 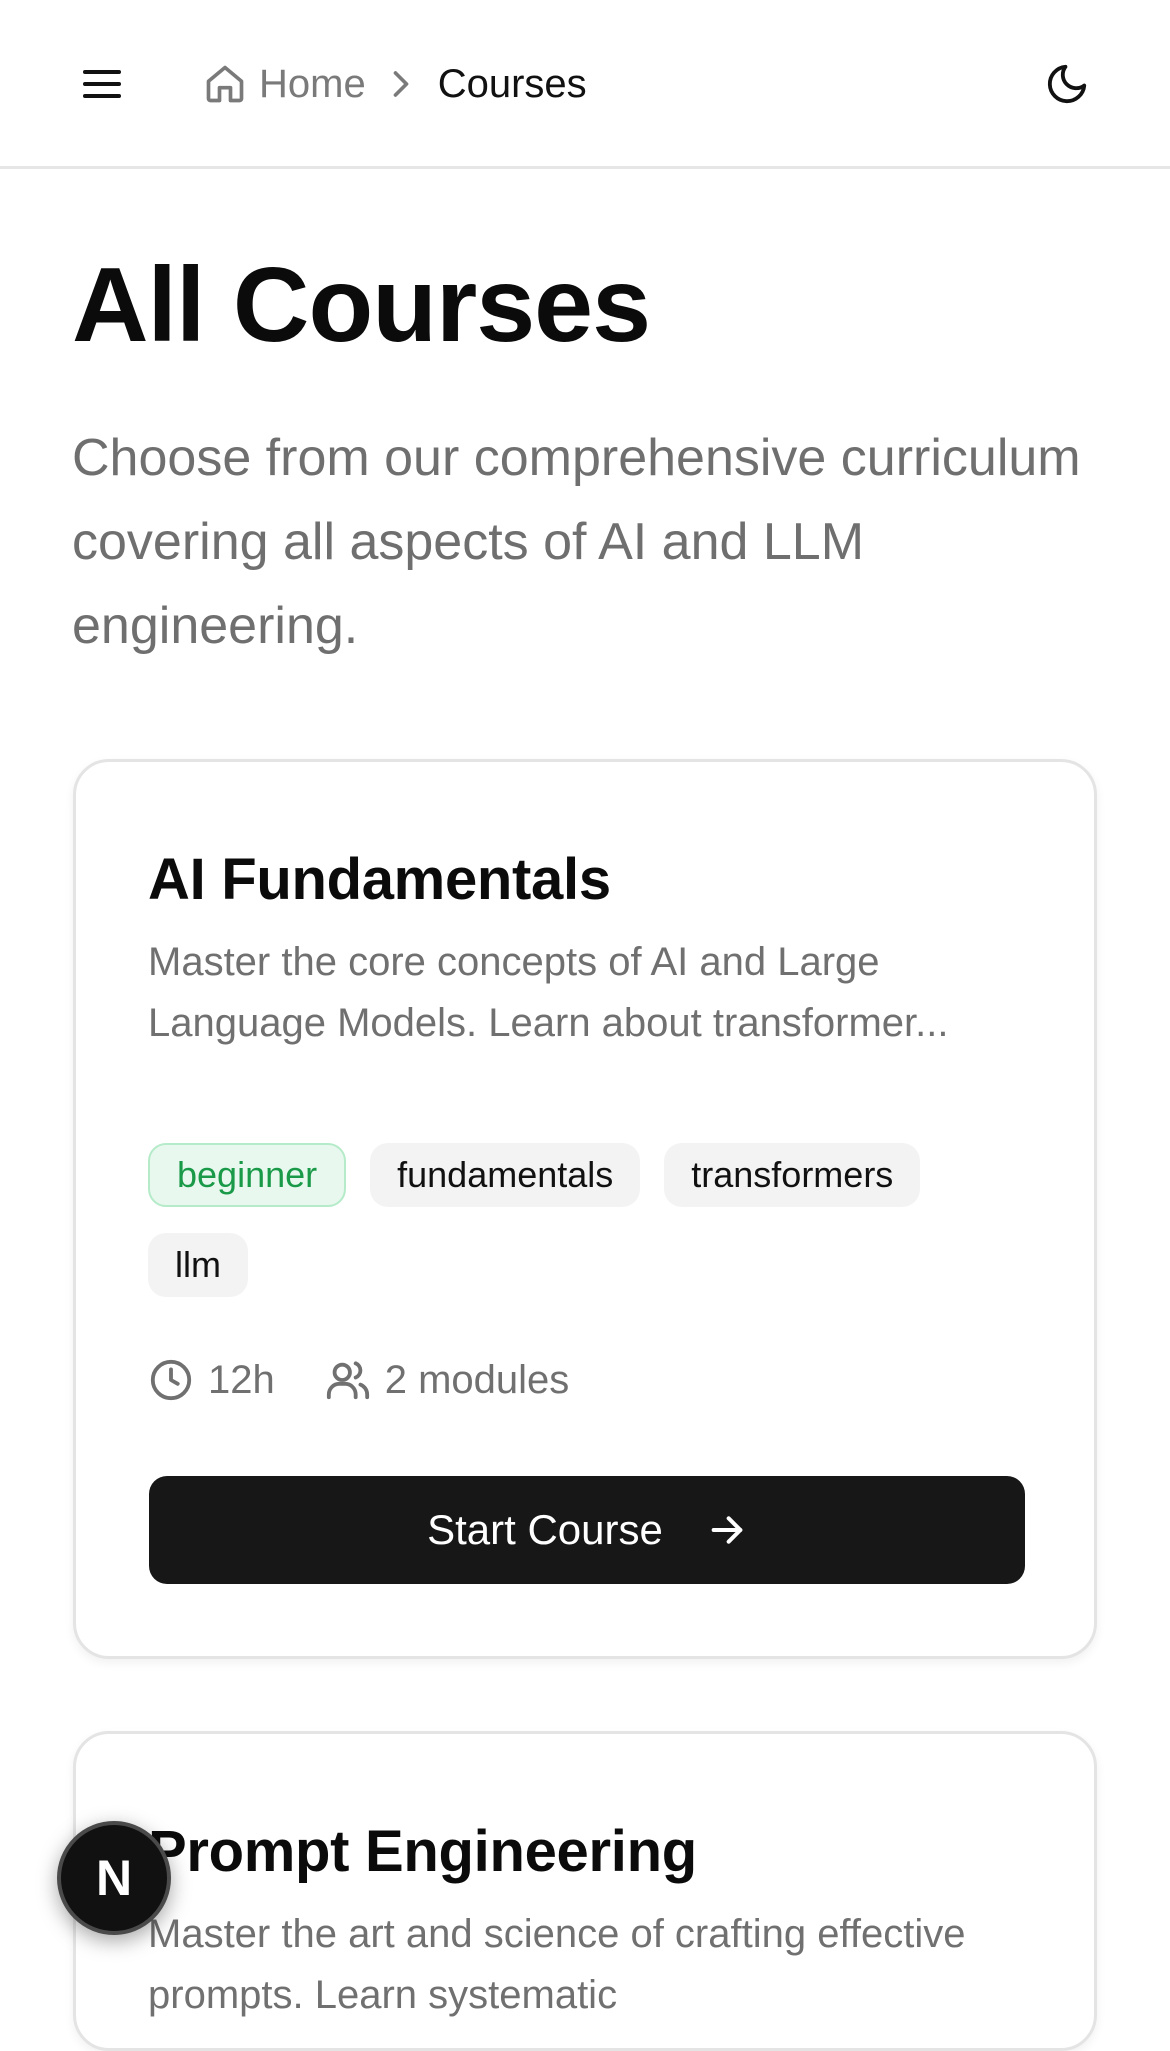 I want to click on level-badge: beginner, so click(x=247, y=1175).